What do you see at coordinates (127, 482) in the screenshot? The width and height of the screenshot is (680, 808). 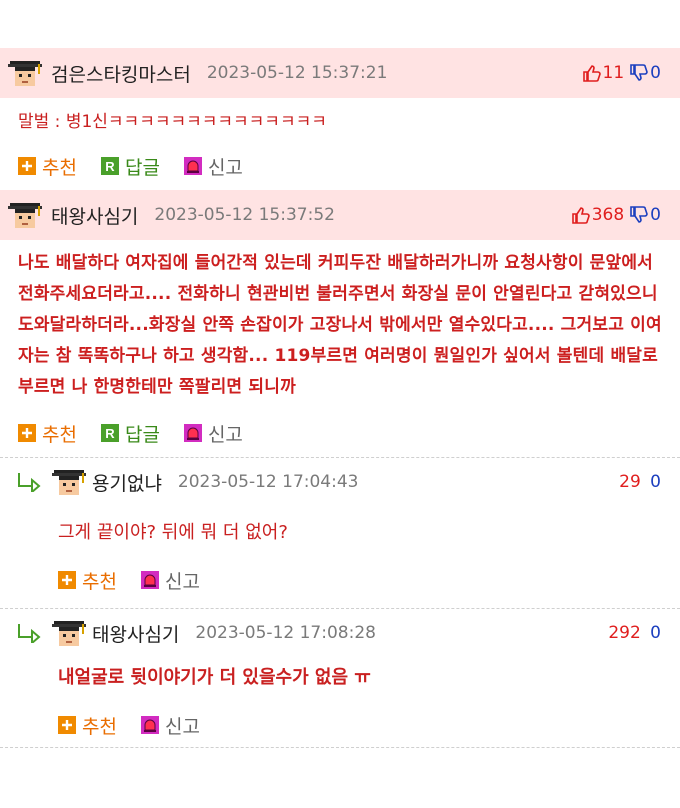 I see `reply-nickname: 용기없냐` at bounding box center [127, 482].